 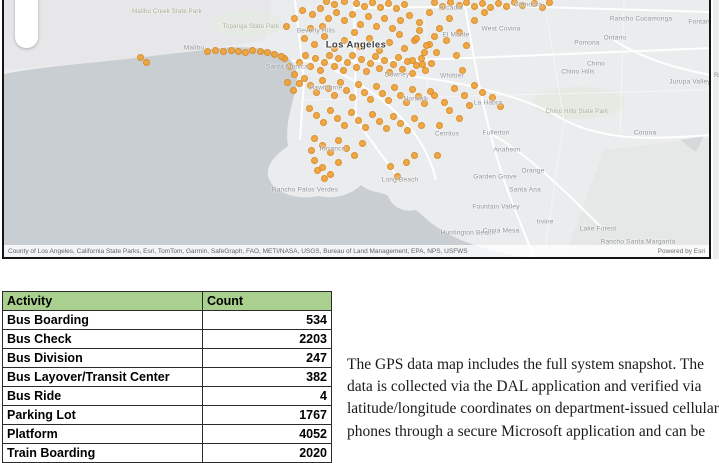 What do you see at coordinates (102, 453) in the screenshot?
I see `activity-cell: Train Boarding` at bounding box center [102, 453].